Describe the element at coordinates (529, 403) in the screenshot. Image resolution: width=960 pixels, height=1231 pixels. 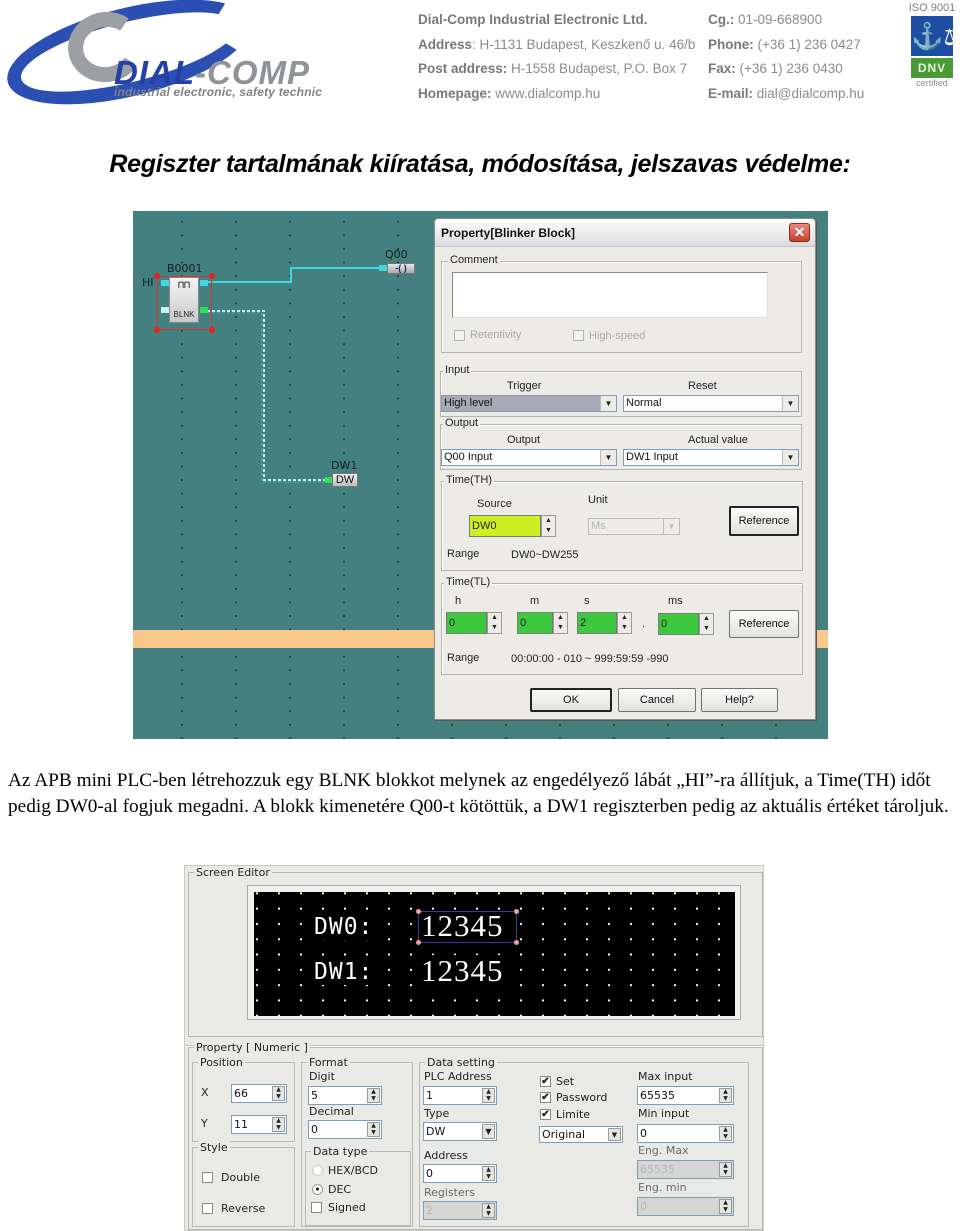
I see `trigger-select: High level ▼` at that location.